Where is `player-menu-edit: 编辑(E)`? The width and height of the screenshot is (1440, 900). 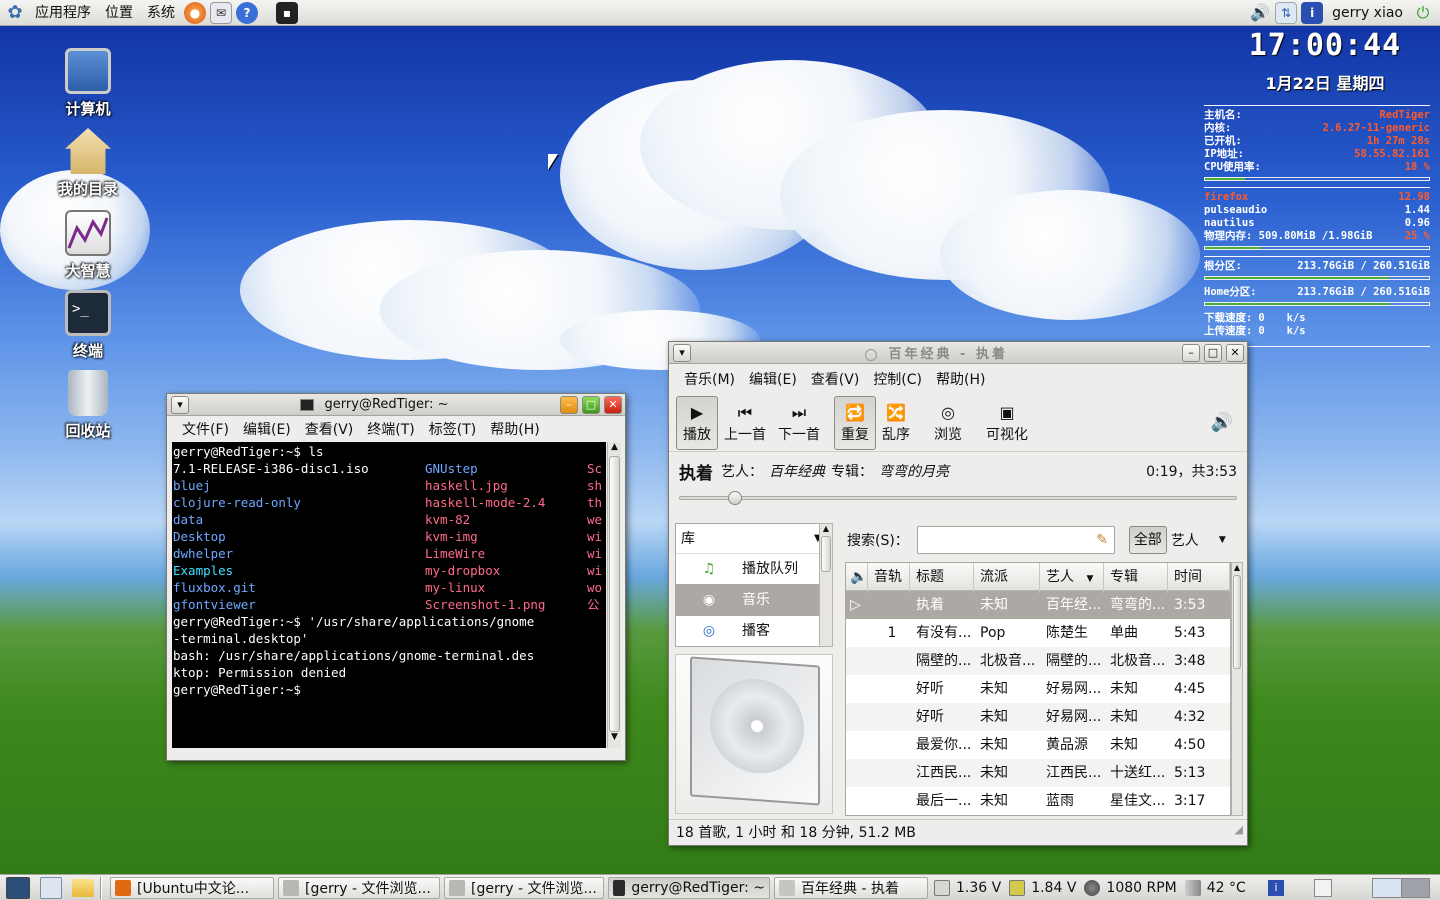
player-menu-edit: 编辑(E) is located at coordinates (773, 379).